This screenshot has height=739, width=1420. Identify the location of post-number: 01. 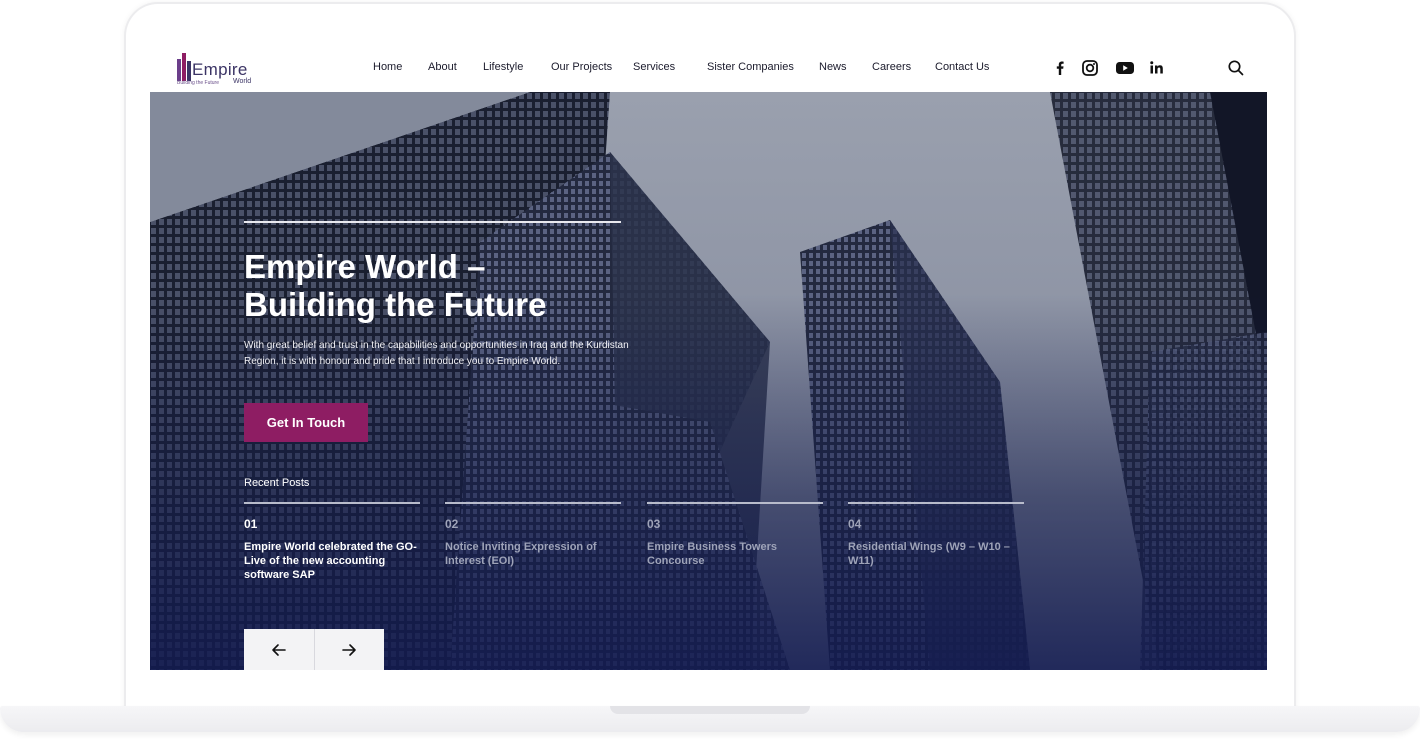
(251, 524).